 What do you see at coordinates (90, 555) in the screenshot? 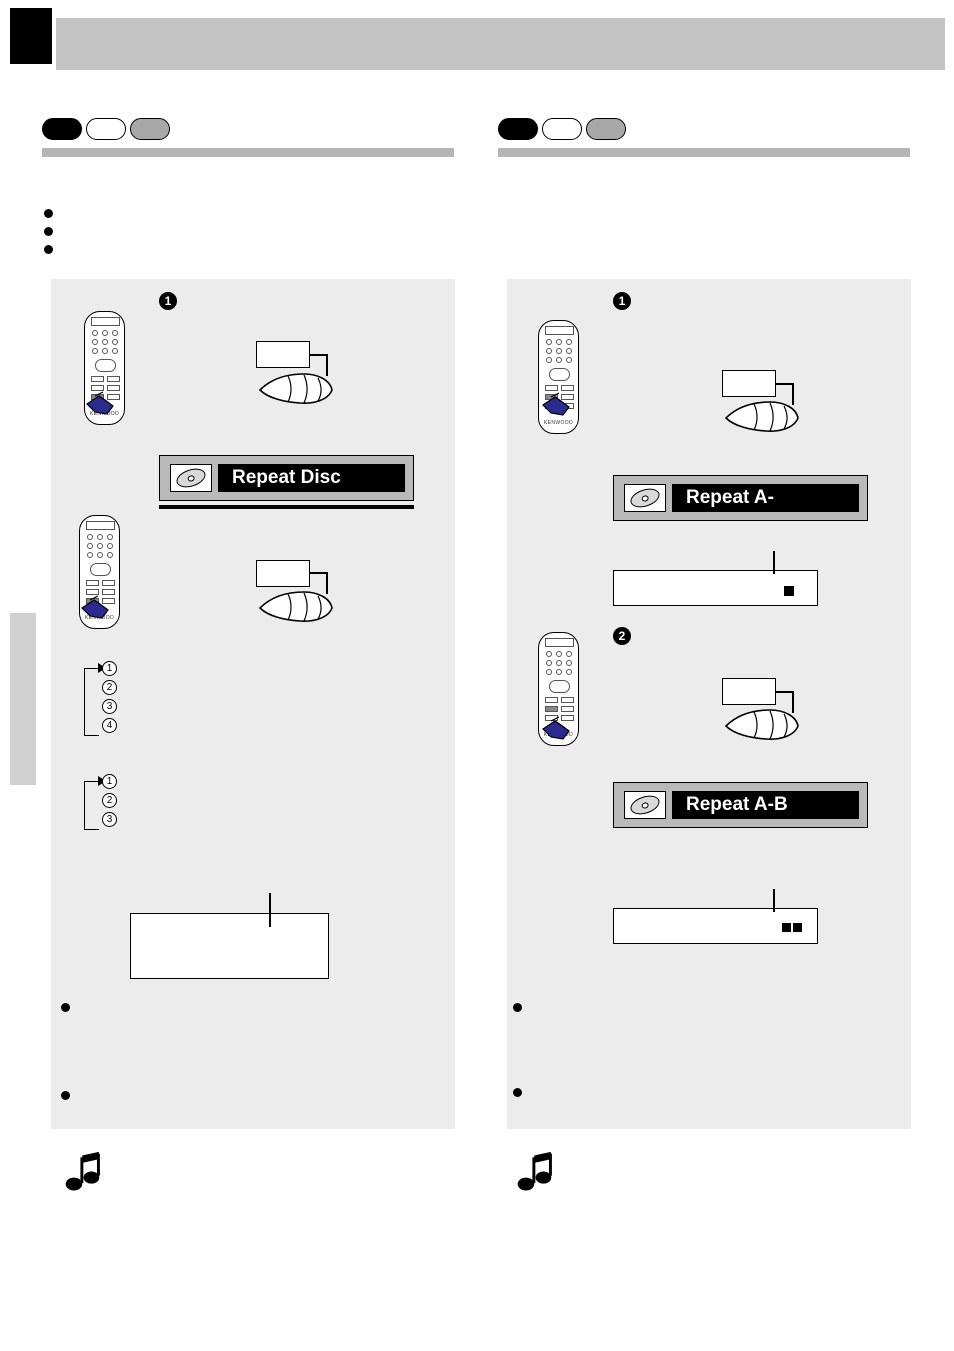
I see `remote2-key-r3c1` at bounding box center [90, 555].